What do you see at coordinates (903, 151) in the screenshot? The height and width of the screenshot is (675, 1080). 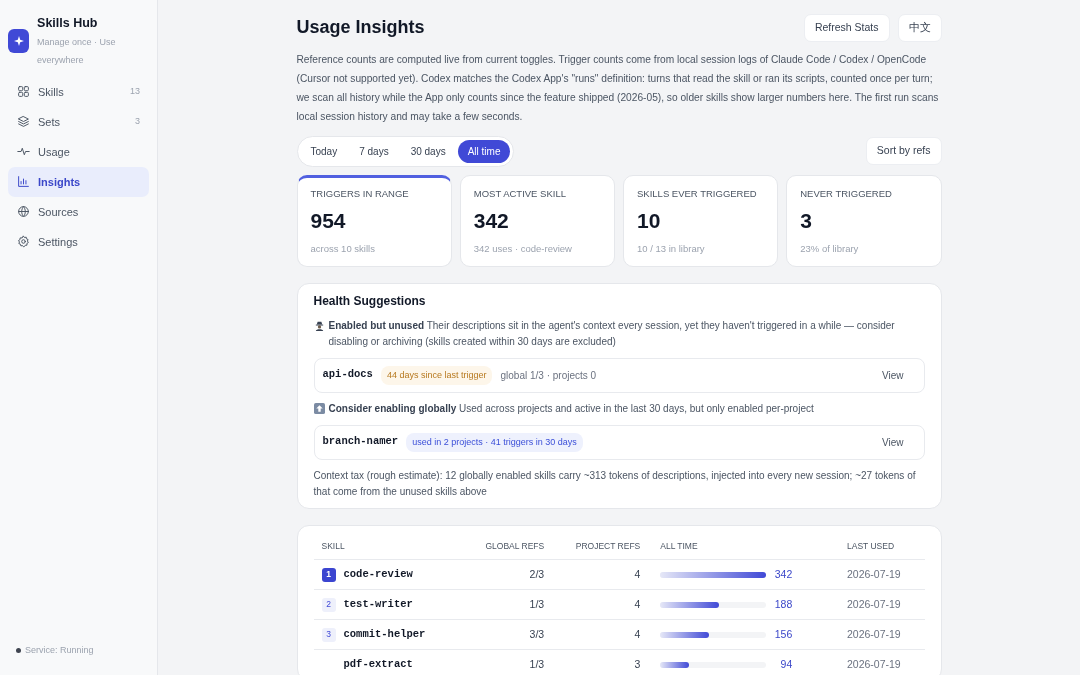 I see `sort-button: Sort by refs` at bounding box center [903, 151].